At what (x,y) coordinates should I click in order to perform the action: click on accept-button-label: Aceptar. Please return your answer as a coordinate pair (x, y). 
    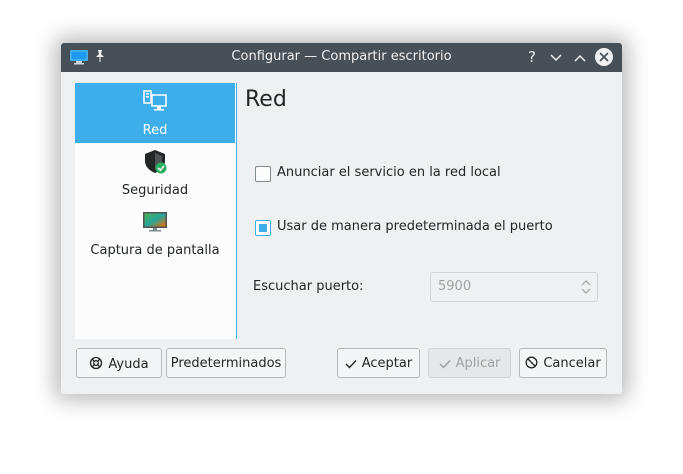
    Looking at the image, I should click on (387, 363).